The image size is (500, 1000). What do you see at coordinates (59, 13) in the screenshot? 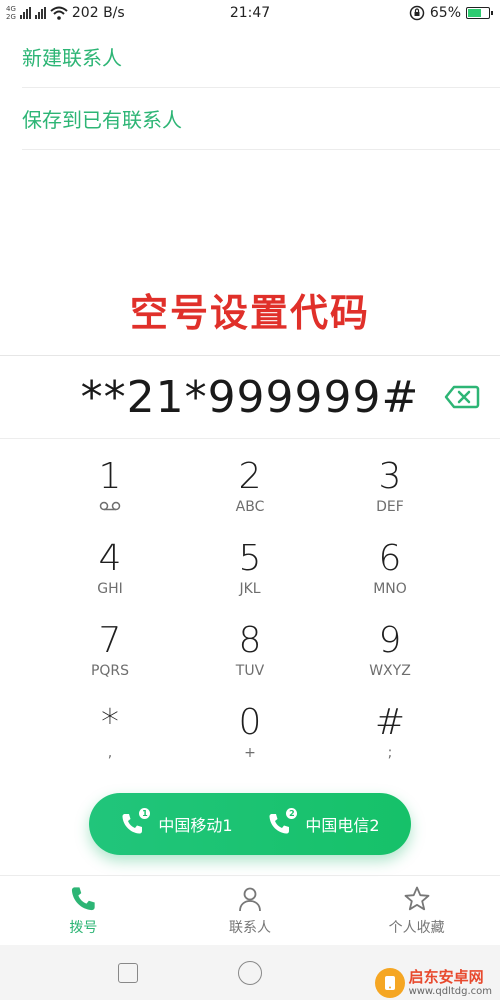
I see `wifi-icon` at bounding box center [59, 13].